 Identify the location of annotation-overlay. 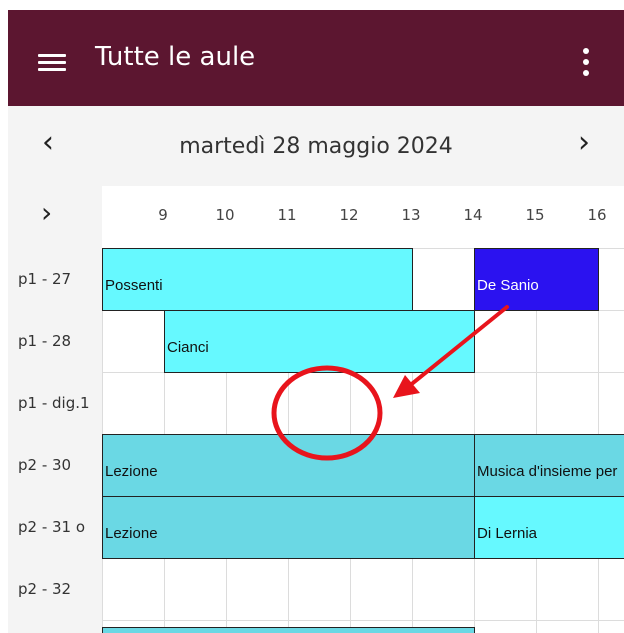
(390, 383).